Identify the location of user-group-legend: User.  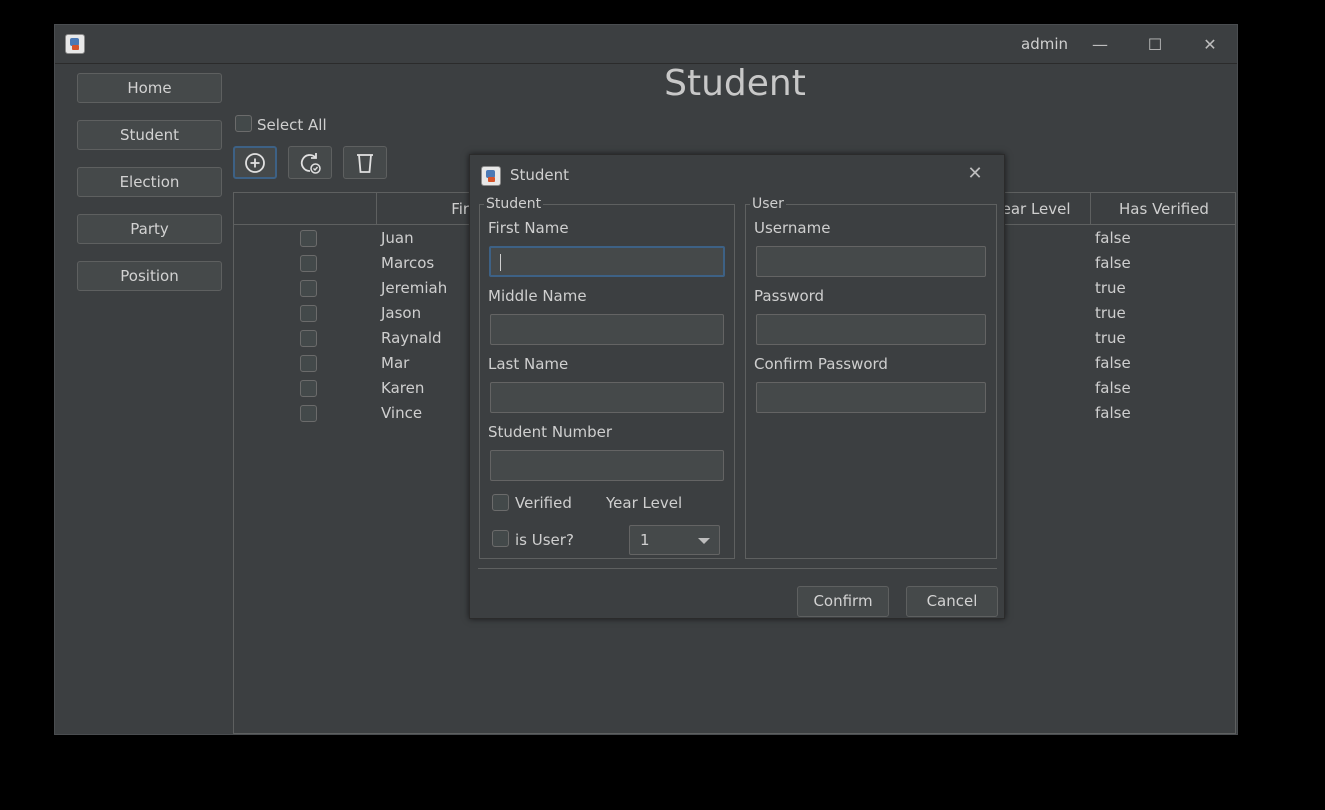
(768, 204).